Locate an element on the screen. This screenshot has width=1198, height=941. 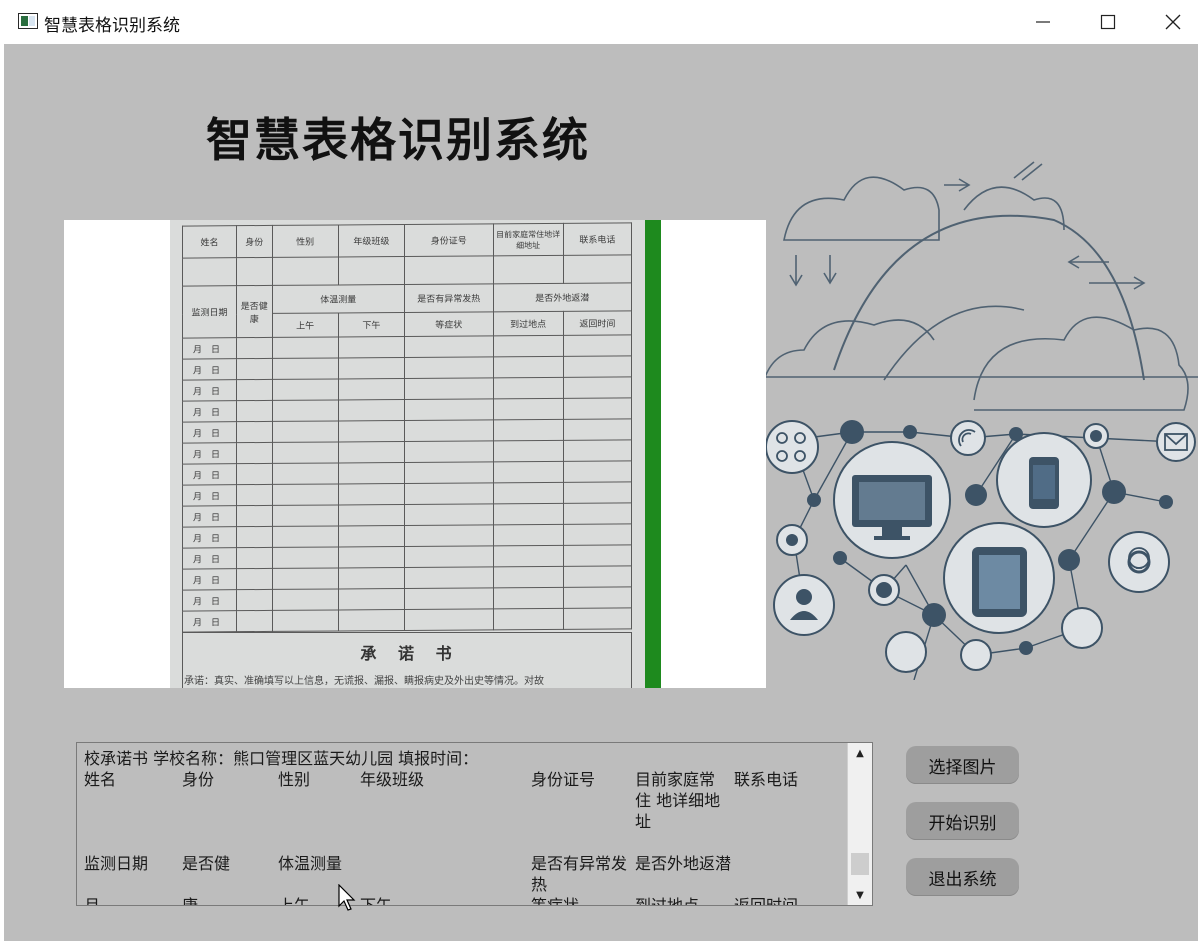
close-button is located at coordinates (1169, 22).